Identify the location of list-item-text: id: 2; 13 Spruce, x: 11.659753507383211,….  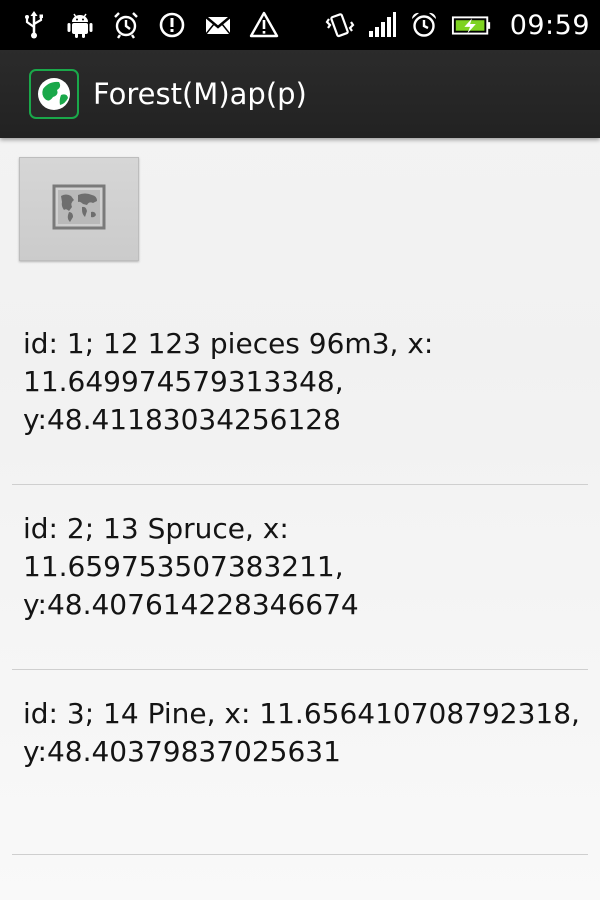
(191, 566).